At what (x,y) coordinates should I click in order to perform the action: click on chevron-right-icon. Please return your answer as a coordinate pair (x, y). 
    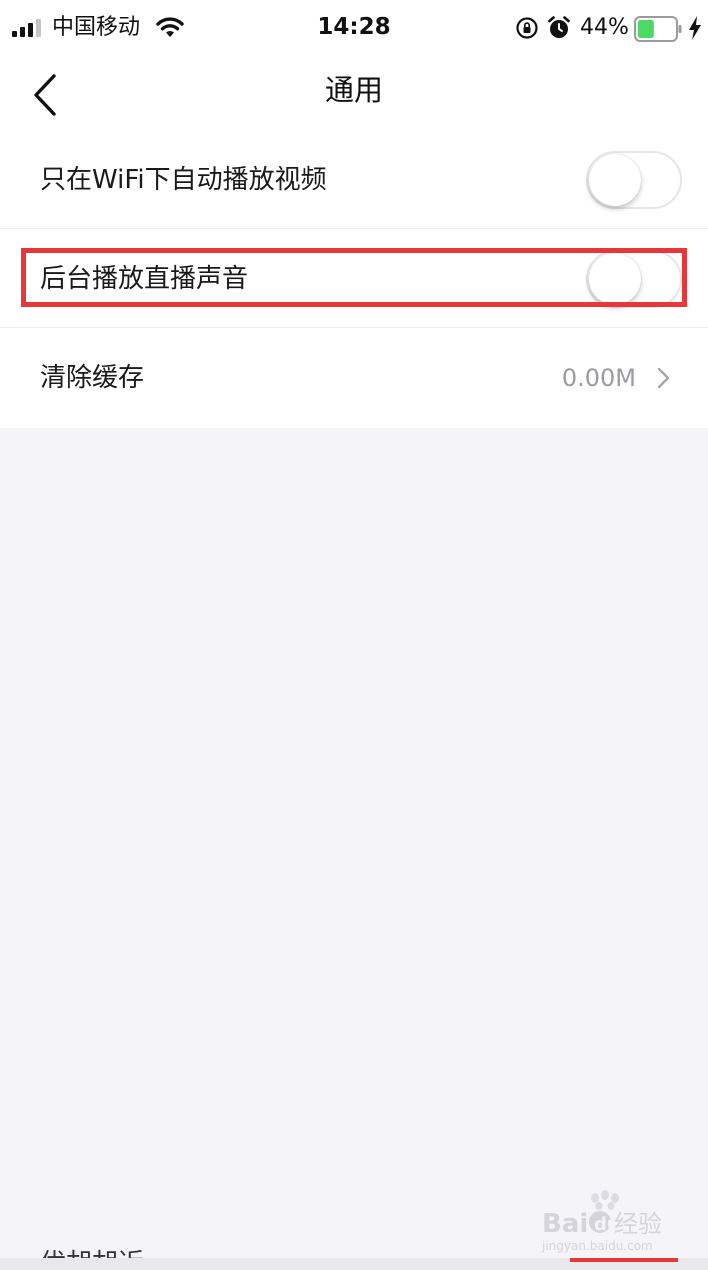
    Looking at the image, I should click on (663, 378).